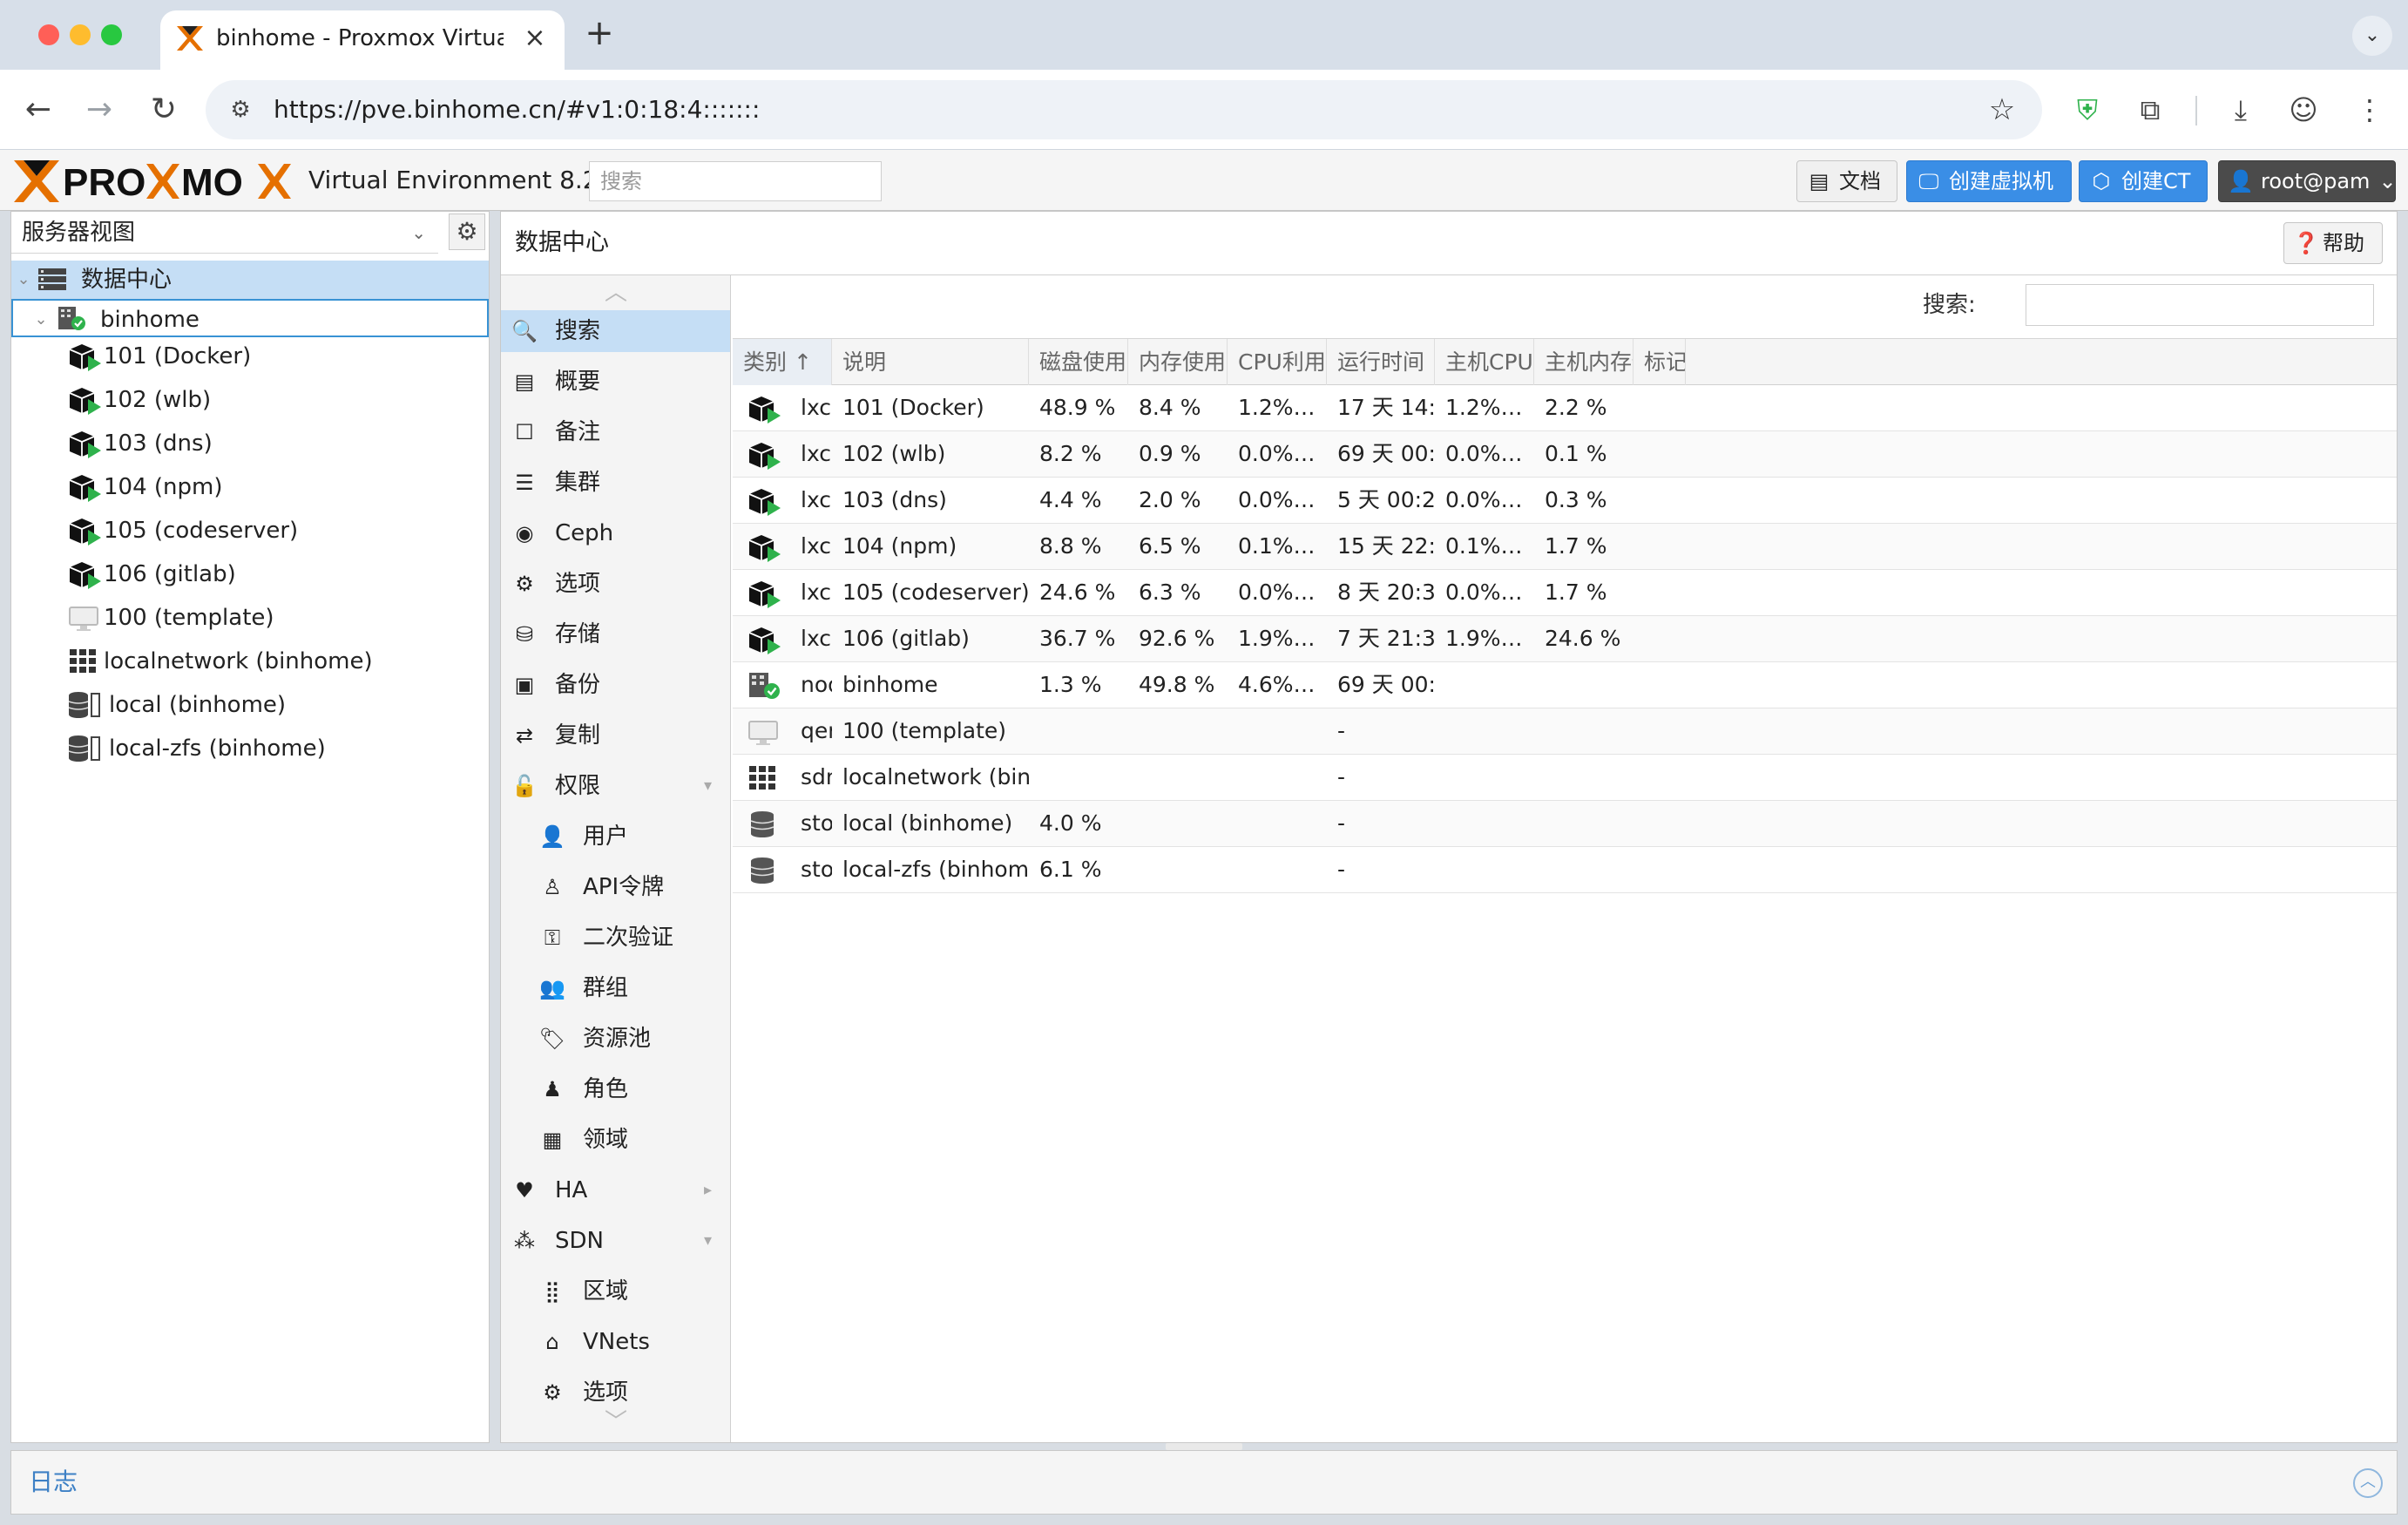 Image resolution: width=2408 pixels, height=1525 pixels. What do you see at coordinates (615, 938) in the screenshot?
I see `menu-item-key: ⚿ 二次验证` at bounding box center [615, 938].